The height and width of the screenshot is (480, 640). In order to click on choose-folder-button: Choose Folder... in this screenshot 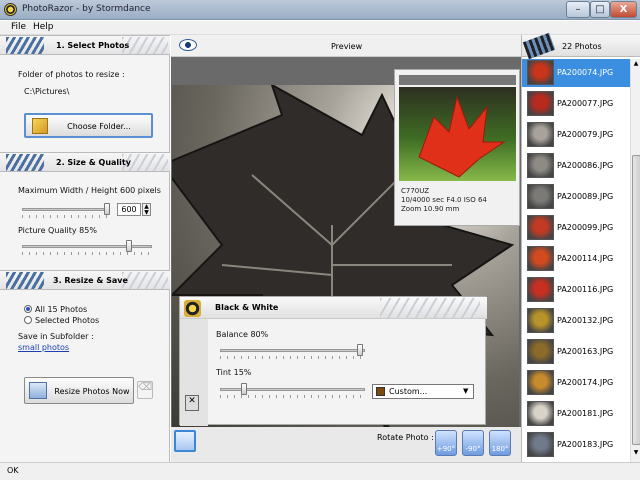, I will do `click(88, 125)`.